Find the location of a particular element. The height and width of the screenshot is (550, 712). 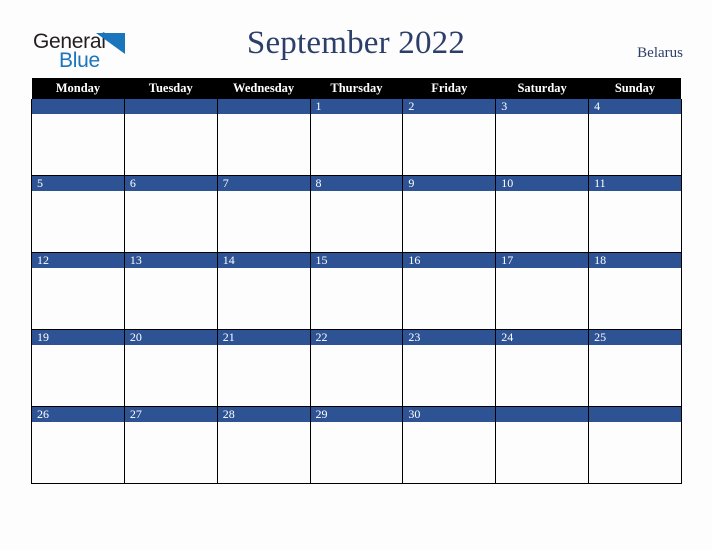

calendar-day-cell: 21 is located at coordinates (263, 368).